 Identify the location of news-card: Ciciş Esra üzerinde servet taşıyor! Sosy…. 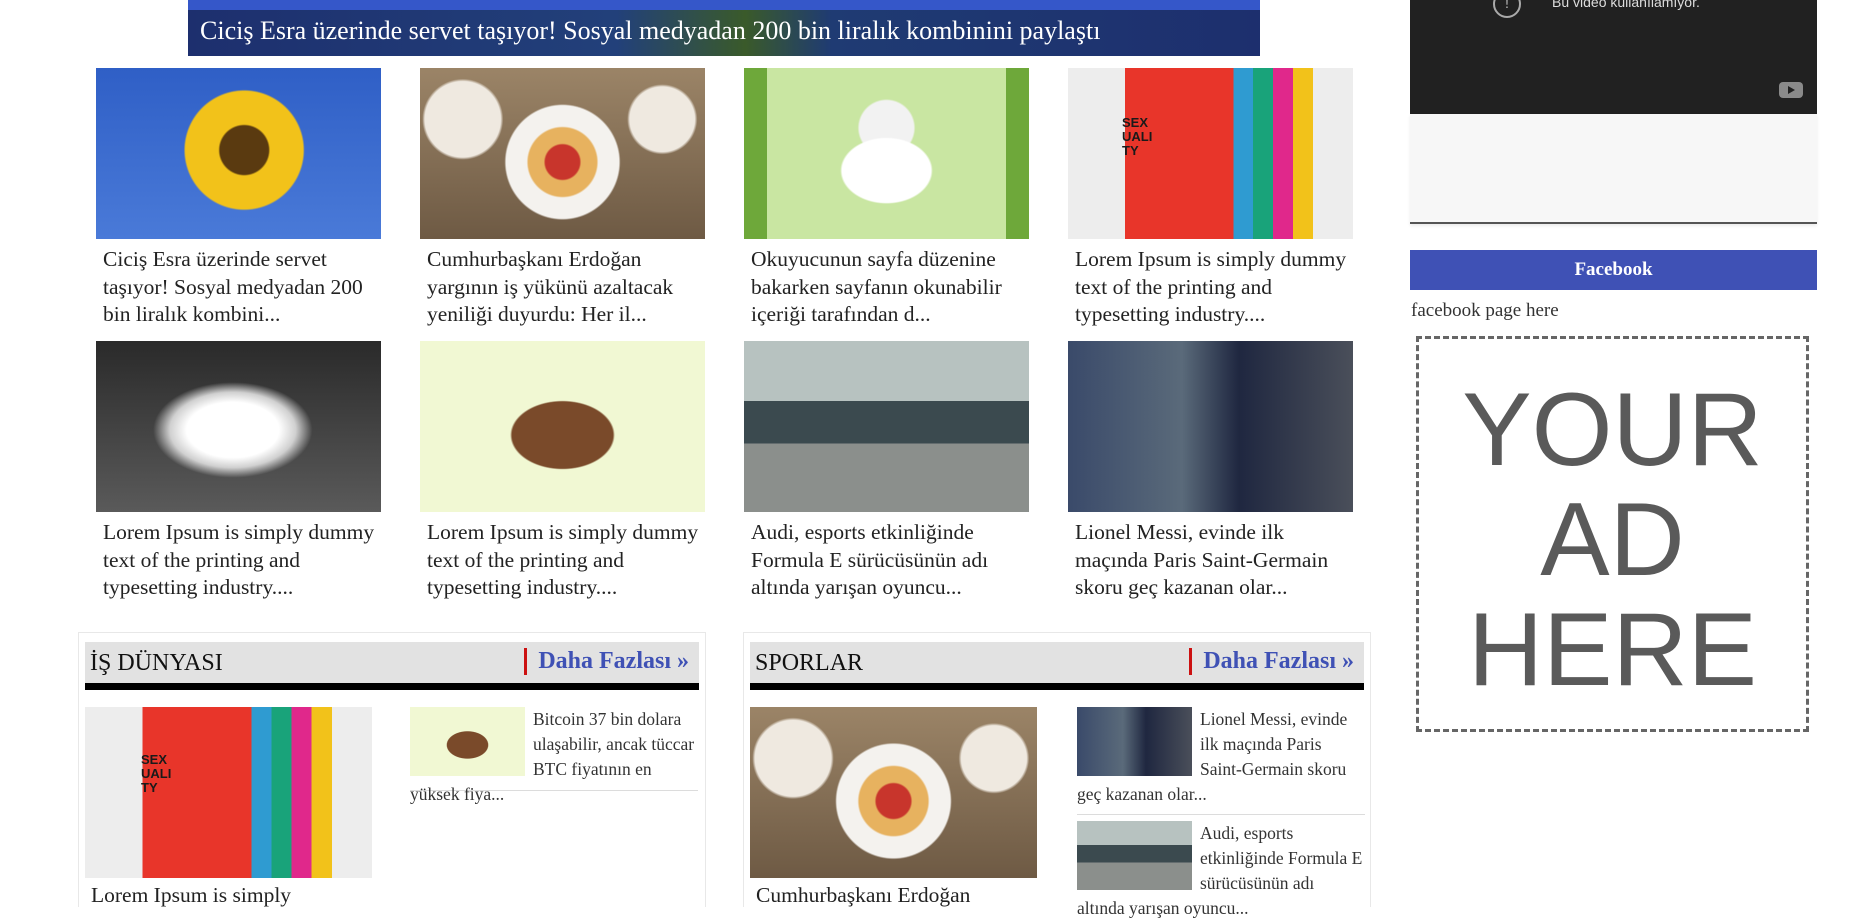
(238, 198).